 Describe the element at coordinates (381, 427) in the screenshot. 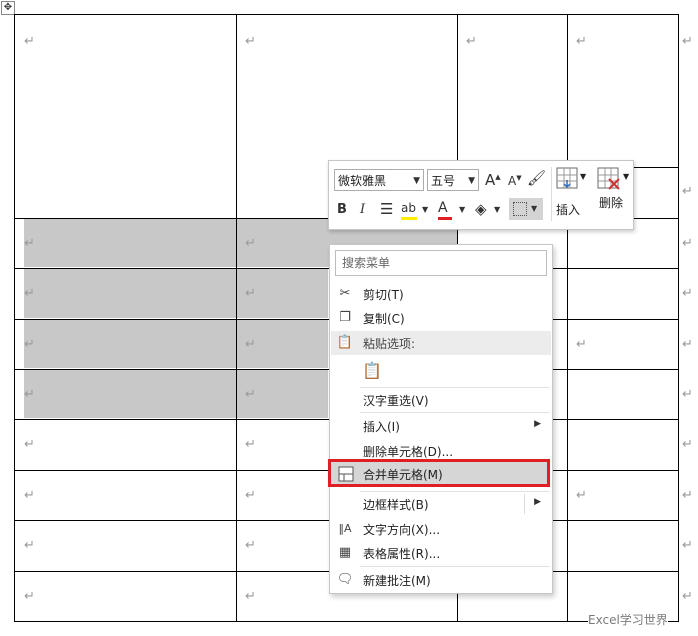

I see `menu-item-label: 插入(I)` at that location.